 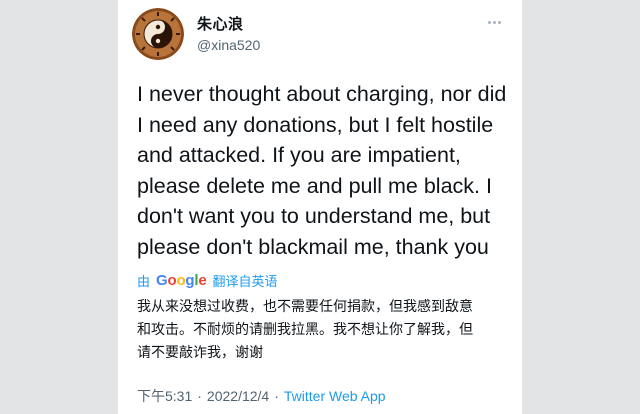 What do you see at coordinates (144, 282) in the screenshot?
I see `translated-by-label: 由` at bounding box center [144, 282].